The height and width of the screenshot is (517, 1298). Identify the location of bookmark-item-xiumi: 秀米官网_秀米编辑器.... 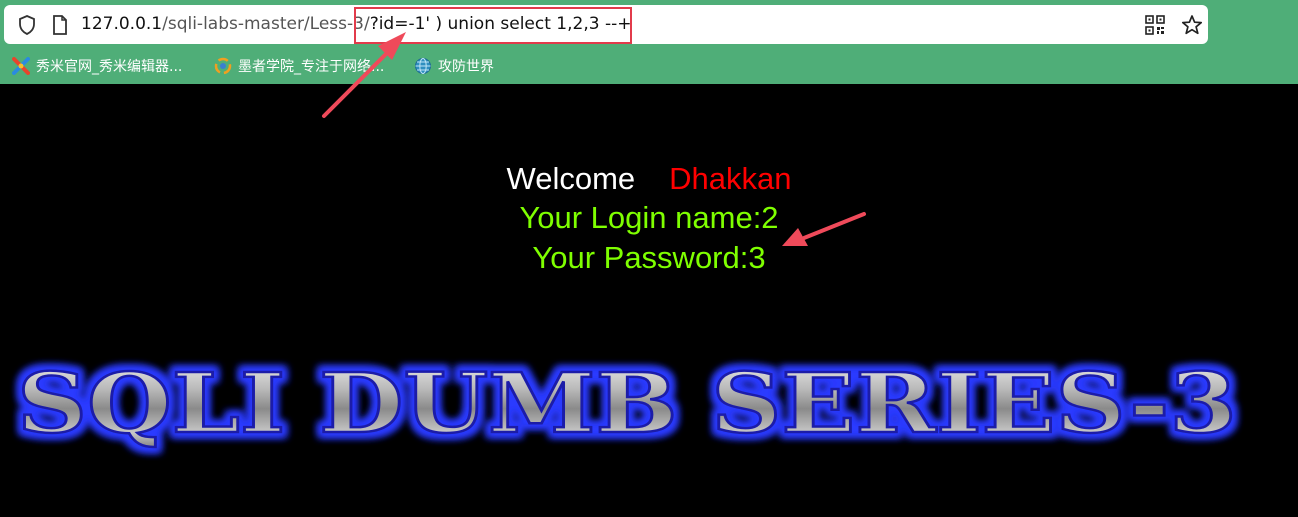
(97, 66).